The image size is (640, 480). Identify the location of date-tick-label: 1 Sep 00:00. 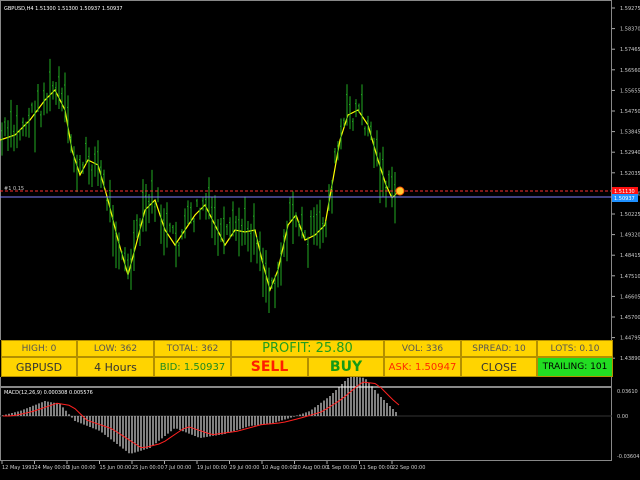
(342, 468).